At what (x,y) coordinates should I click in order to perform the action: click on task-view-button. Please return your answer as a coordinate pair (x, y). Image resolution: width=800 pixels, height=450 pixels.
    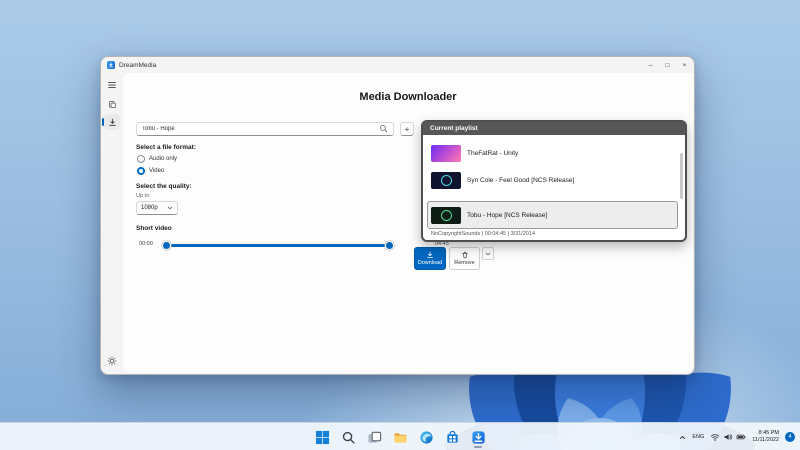
    Looking at the image, I should click on (374, 437).